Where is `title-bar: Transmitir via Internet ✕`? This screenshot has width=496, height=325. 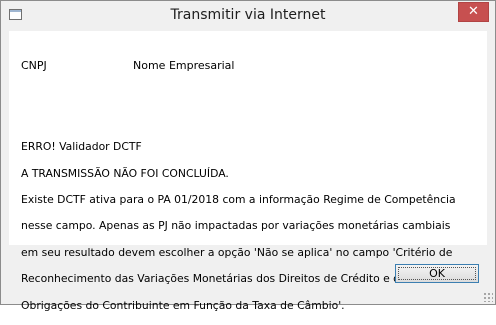 title-bar: Transmitir via Internet ✕ is located at coordinates (248, 16).